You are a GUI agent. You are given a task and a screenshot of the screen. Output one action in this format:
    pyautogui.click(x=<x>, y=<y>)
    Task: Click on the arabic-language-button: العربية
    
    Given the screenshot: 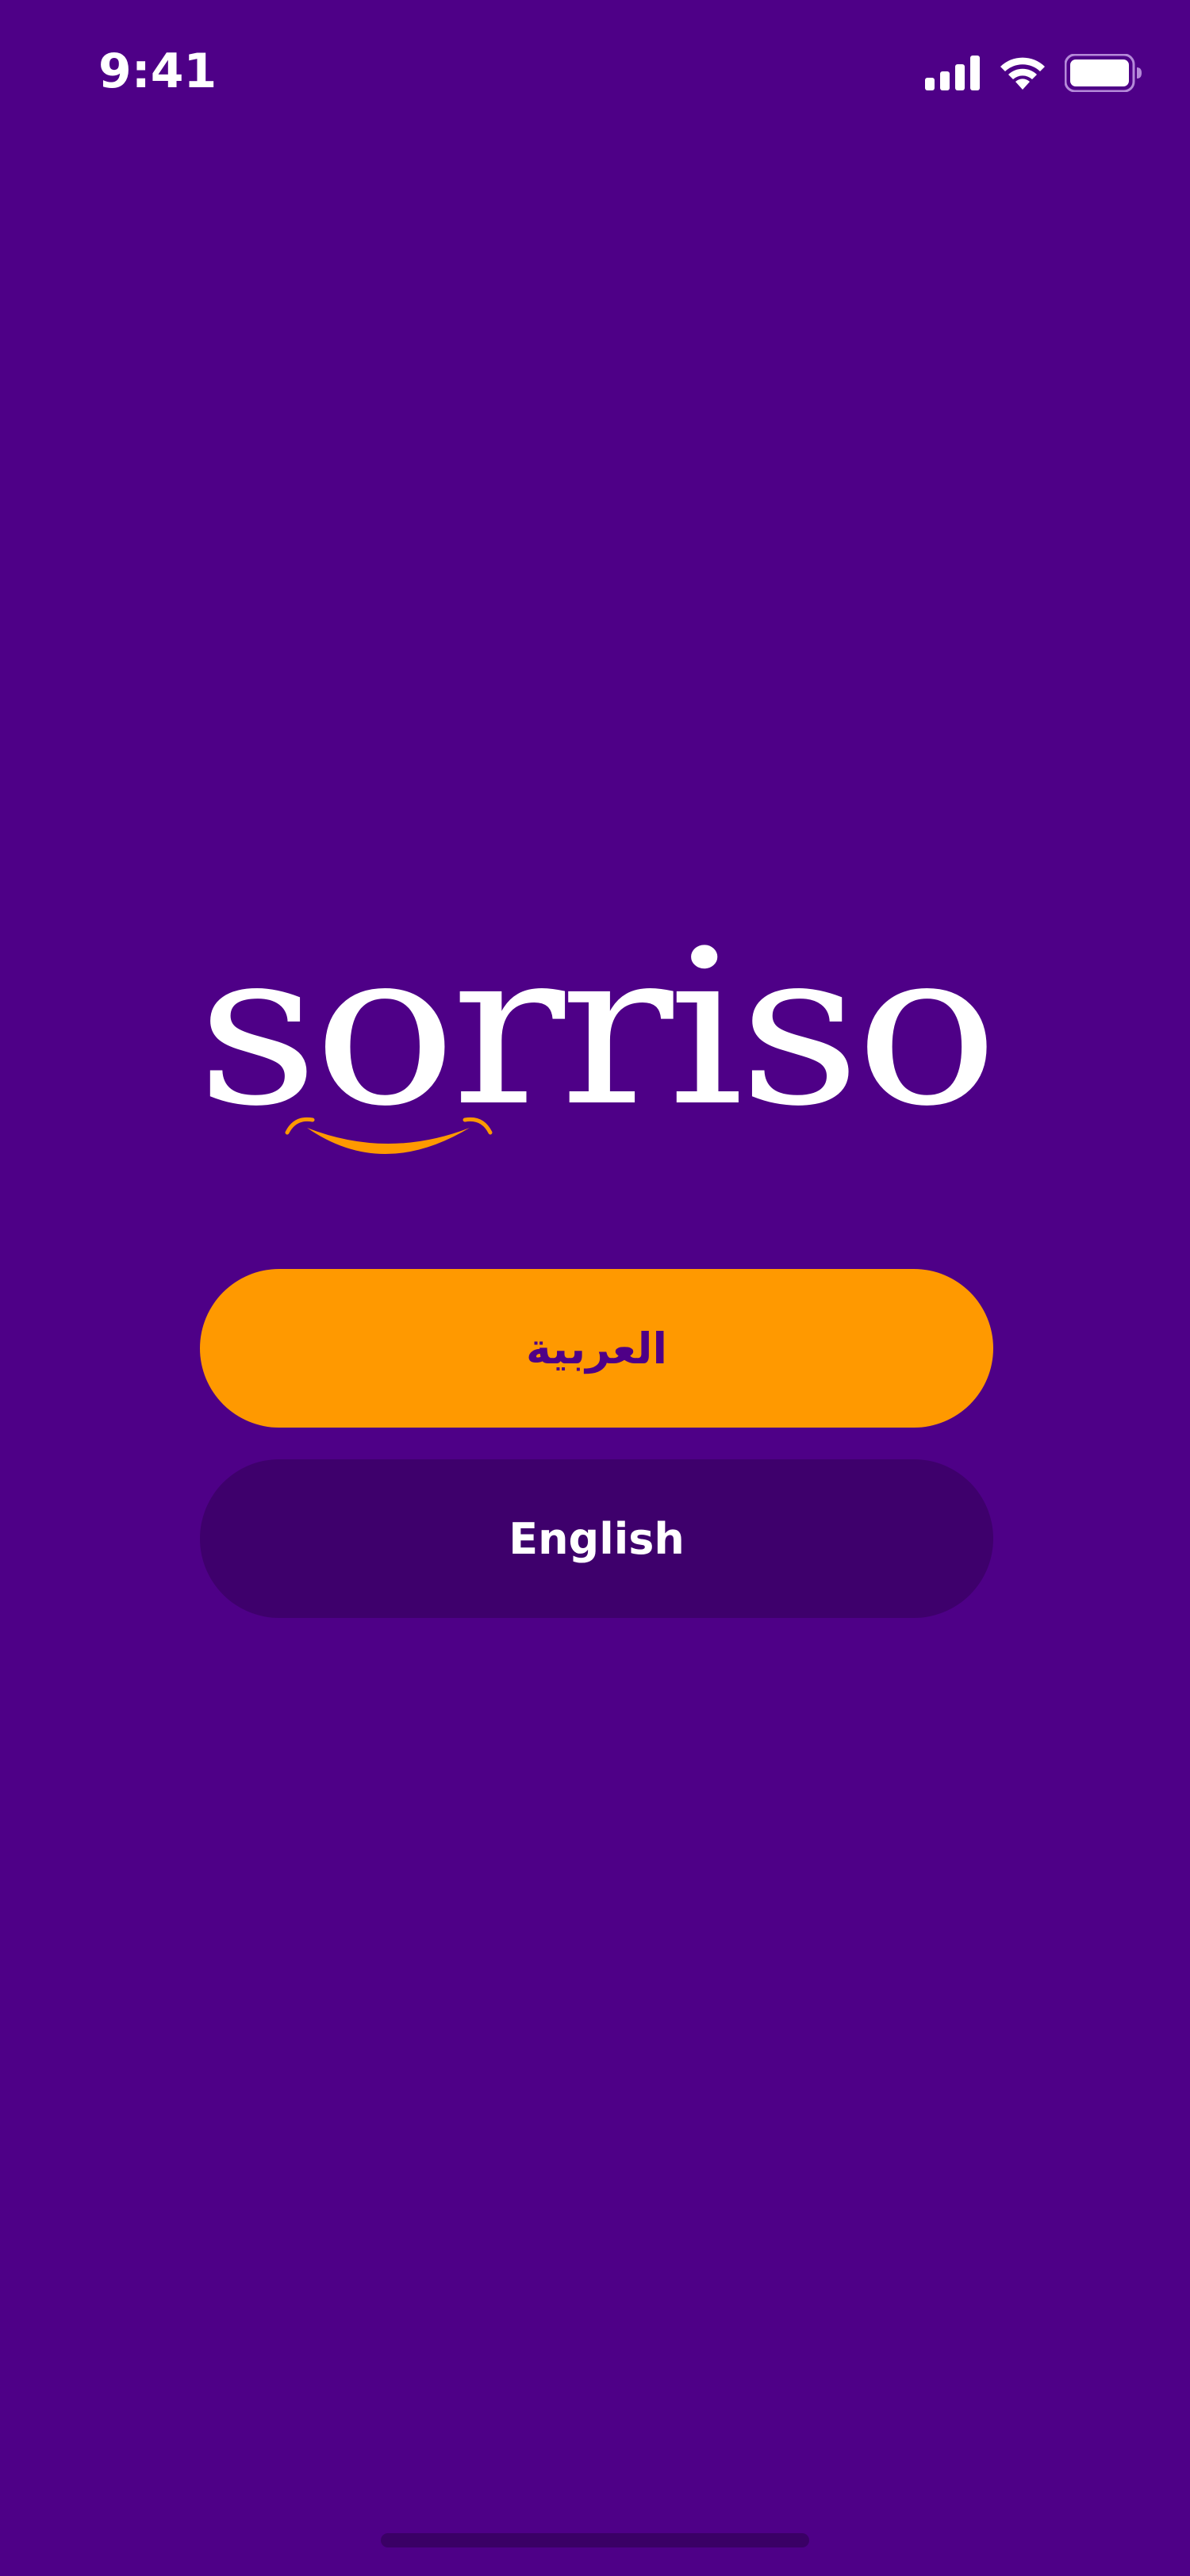 What is the action you would take?
    pyautogui.click(x=596, y=1348)
    